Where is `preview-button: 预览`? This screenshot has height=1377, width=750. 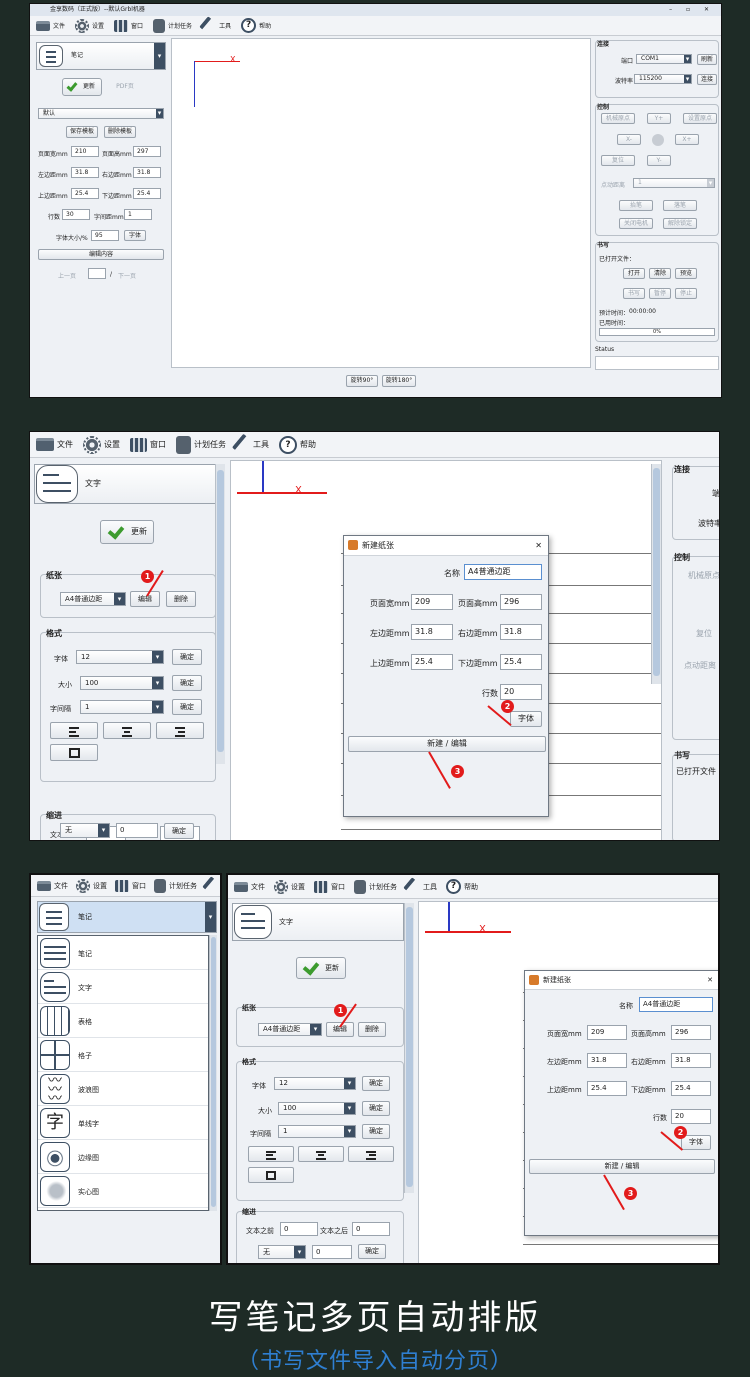 preview-button: 预览 is located at coordinates (686, 273).